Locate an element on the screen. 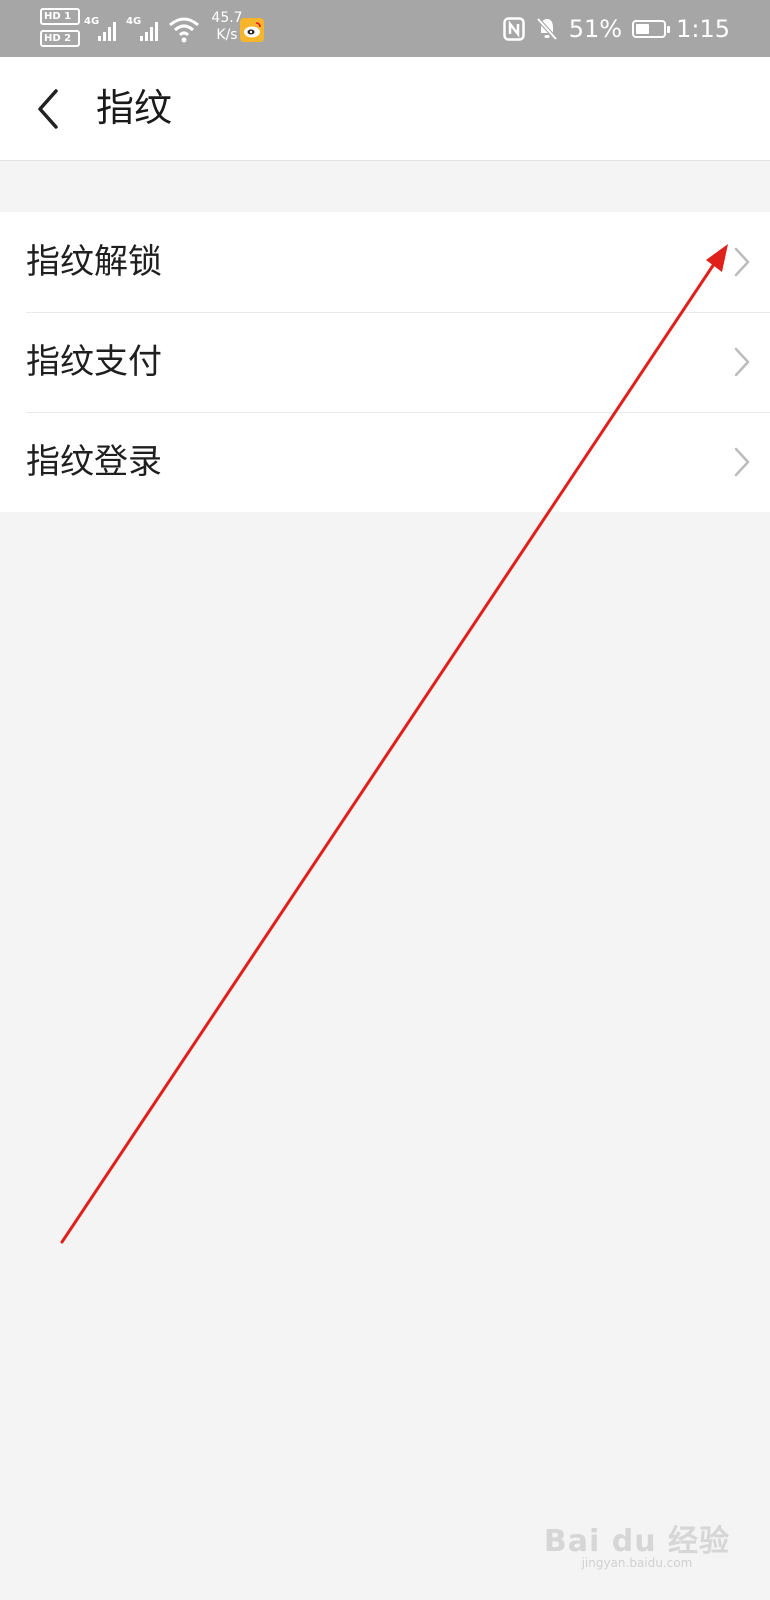 The image size is (770, 1600). page-title: 指纹 is located at coordinates (134, 108).